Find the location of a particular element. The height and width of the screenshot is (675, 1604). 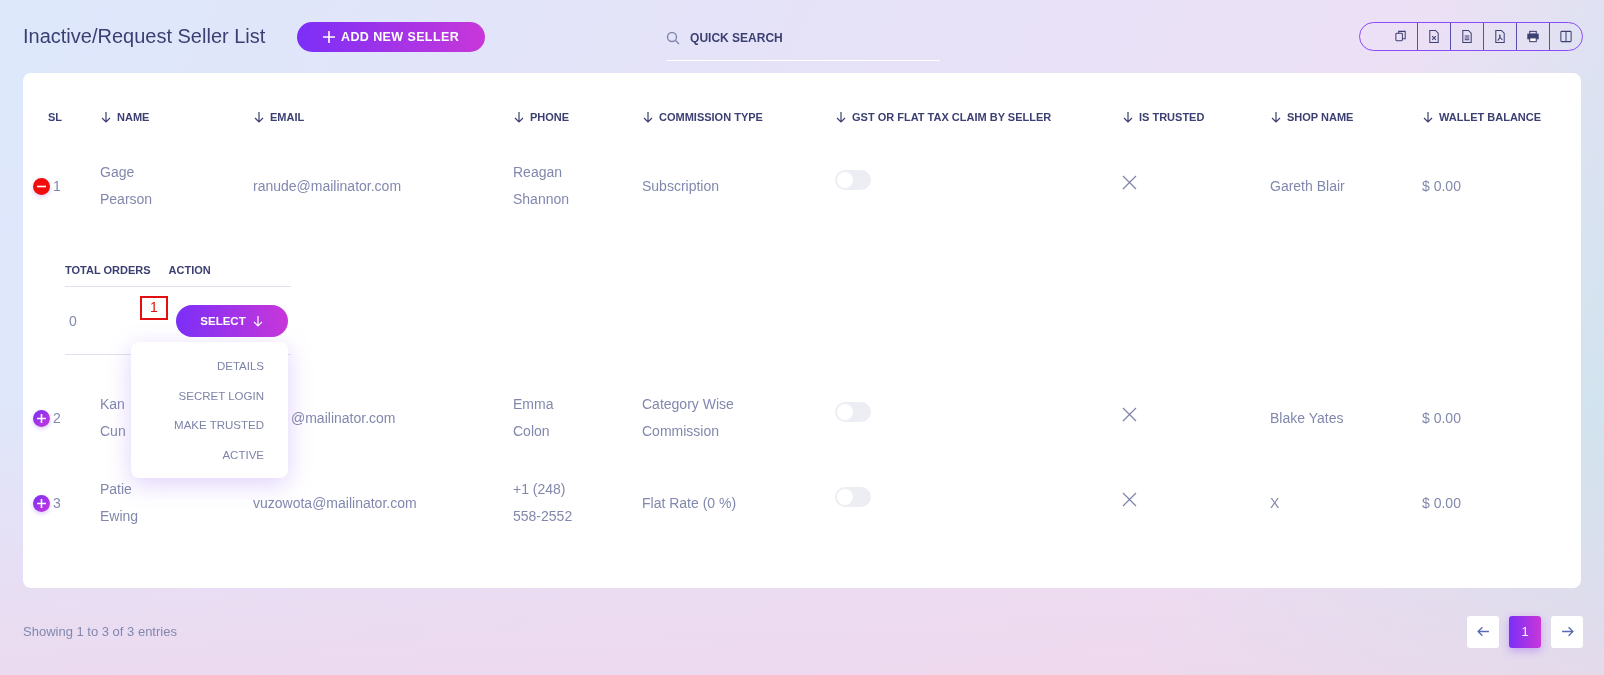

menu-item: ACTIVE is located at coordinates (209, 455).